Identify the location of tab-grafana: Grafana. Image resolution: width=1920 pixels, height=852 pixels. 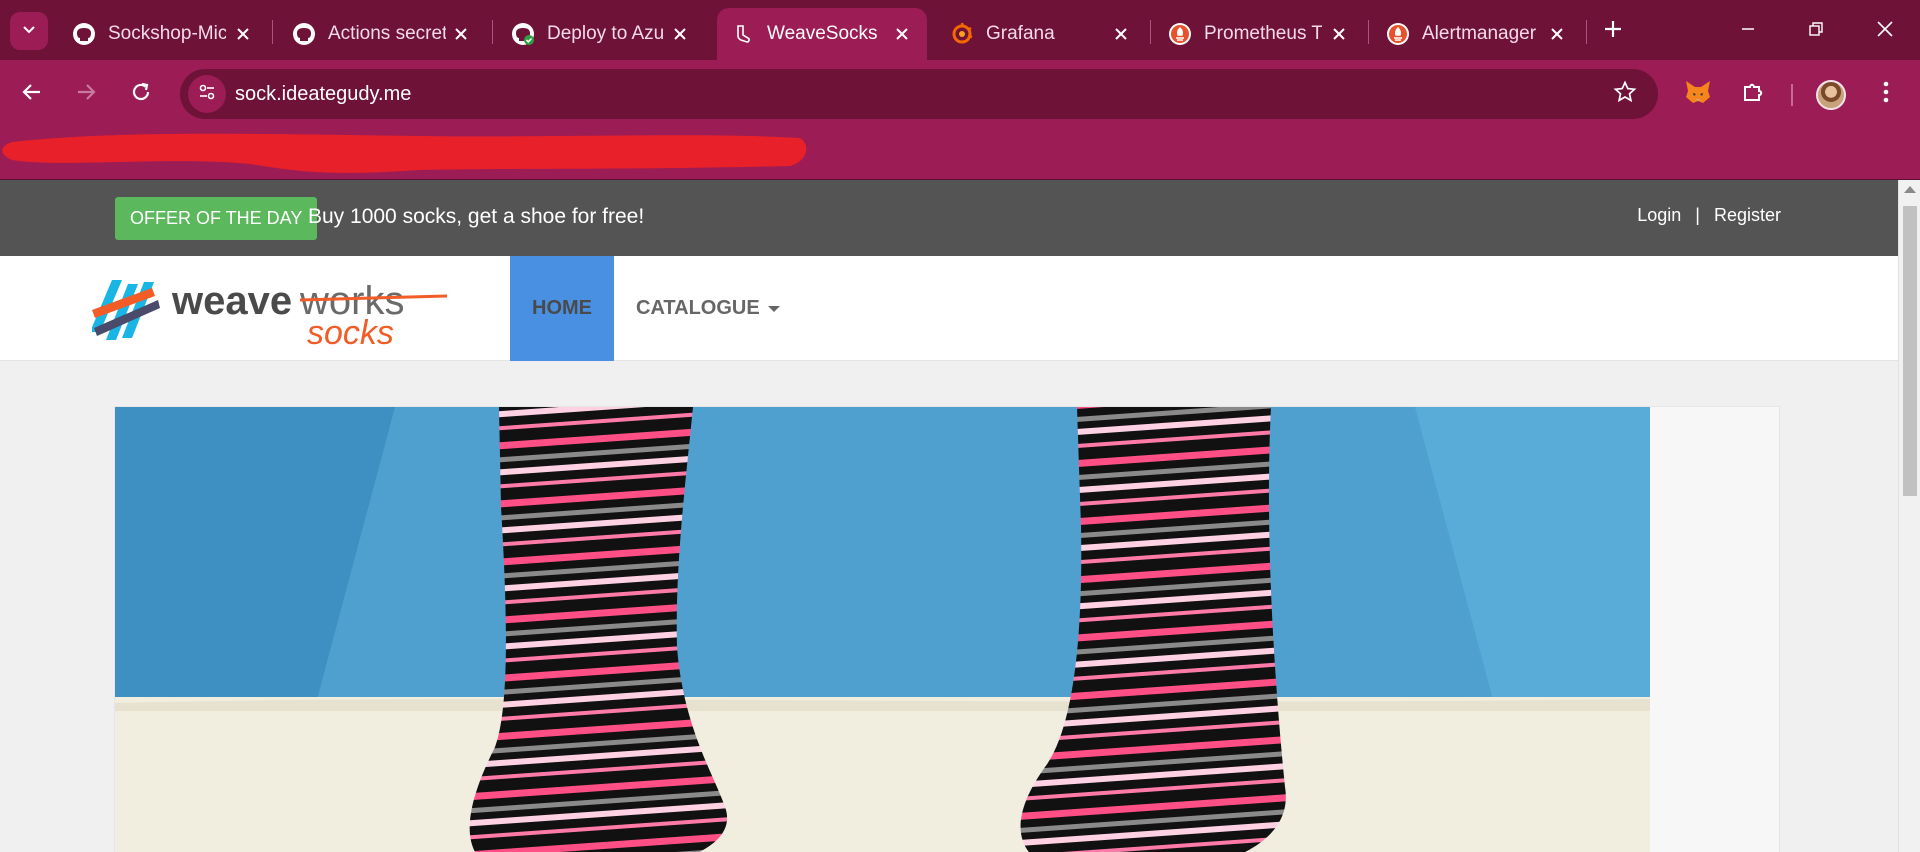
(1041, 34).